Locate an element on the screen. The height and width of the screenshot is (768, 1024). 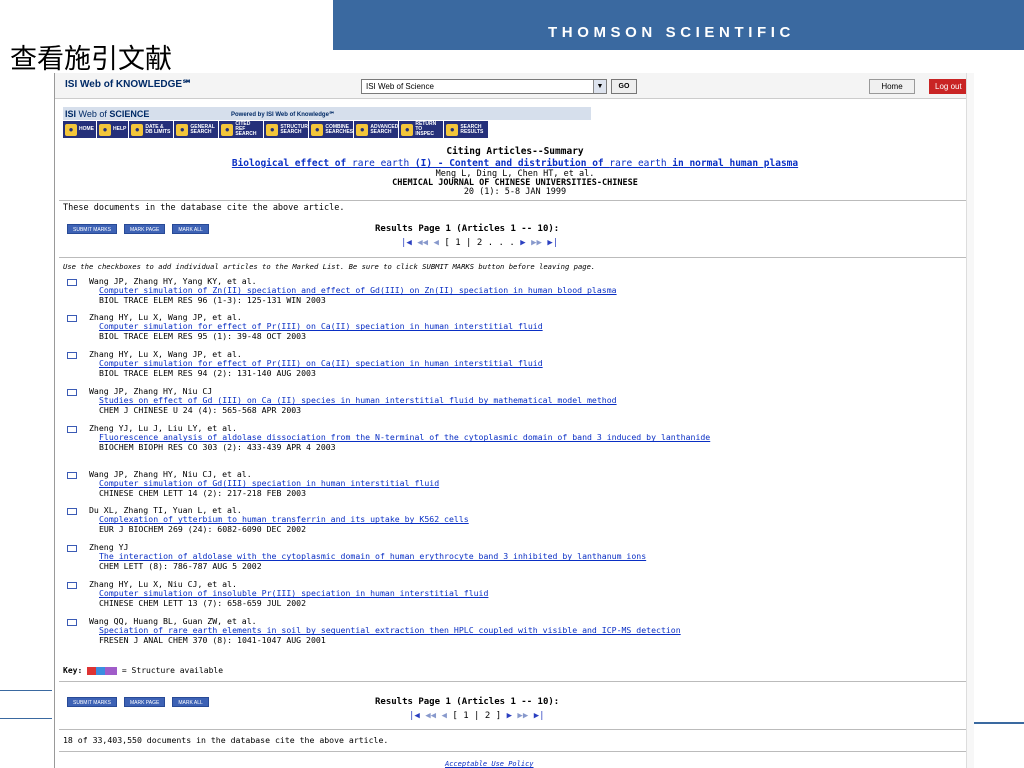
toolbar-return-to-inspec: ● RETURN TO INSPEC is located at coordinates (422, 129).